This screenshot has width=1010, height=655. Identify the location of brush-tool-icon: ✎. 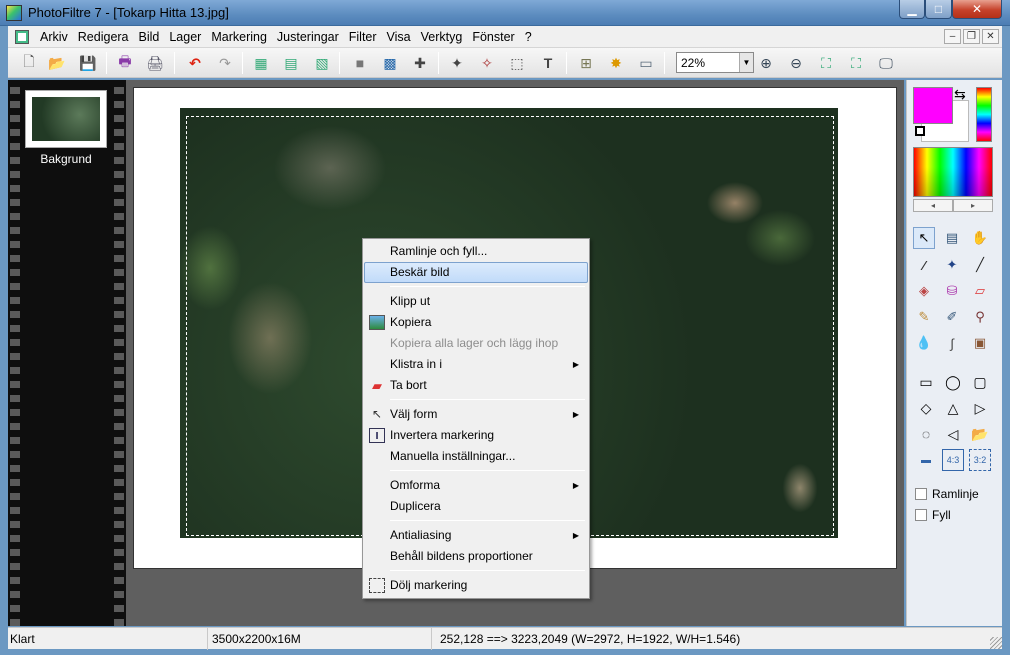
(924, 317).